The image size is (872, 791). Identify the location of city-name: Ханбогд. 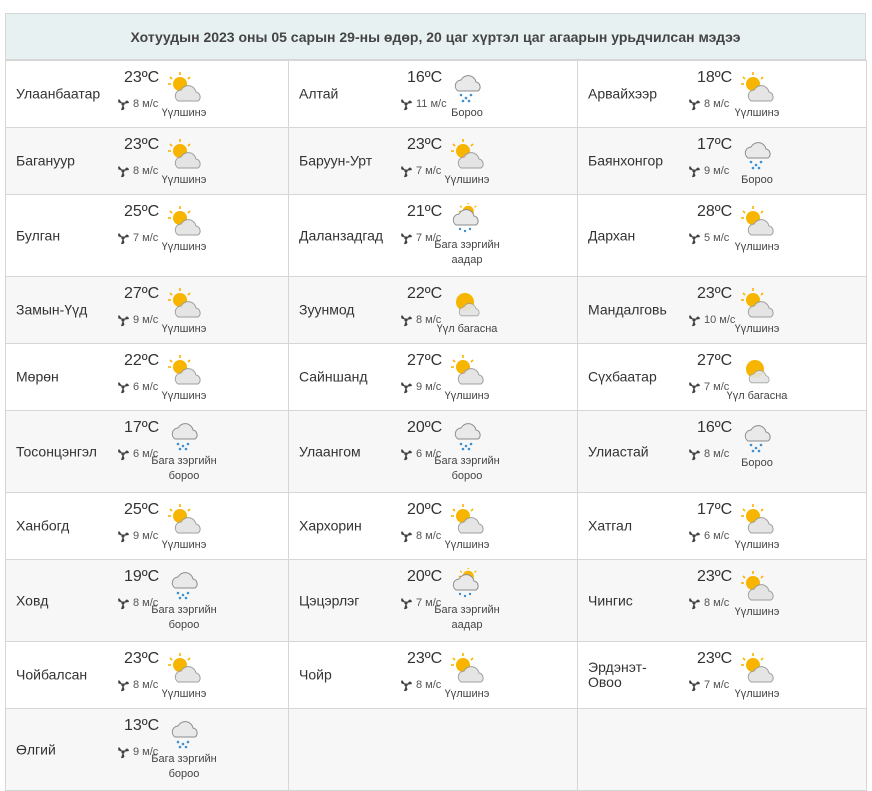
(43, 525).